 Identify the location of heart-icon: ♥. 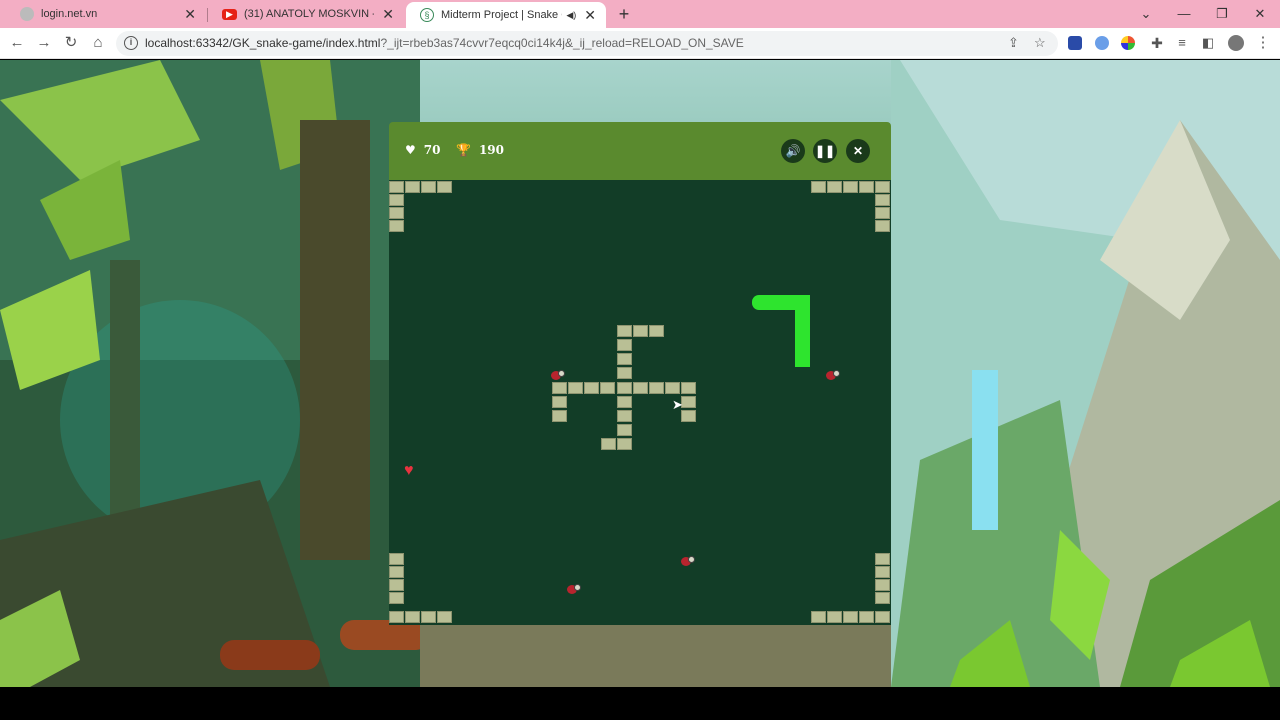
(410, 150).